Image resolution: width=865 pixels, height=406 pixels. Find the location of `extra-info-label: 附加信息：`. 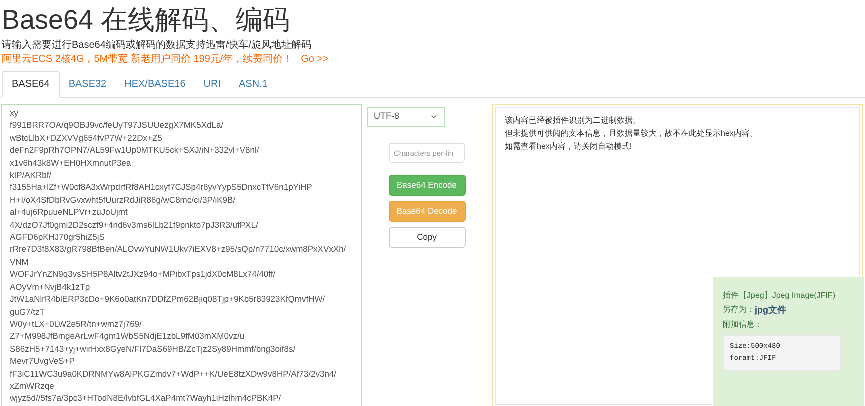

extra-info-label: 附加信息： is located at coordinates (743, 325).